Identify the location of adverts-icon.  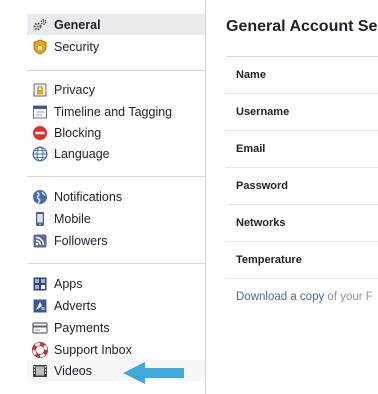
(40, 306).